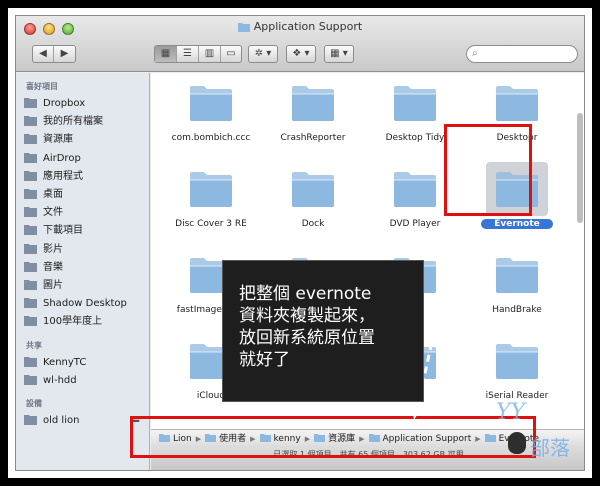  Describe the element at coordinates (301, 54) in the screenshot. I see `dropbox-menu-button: ❖ ▾` at that location.